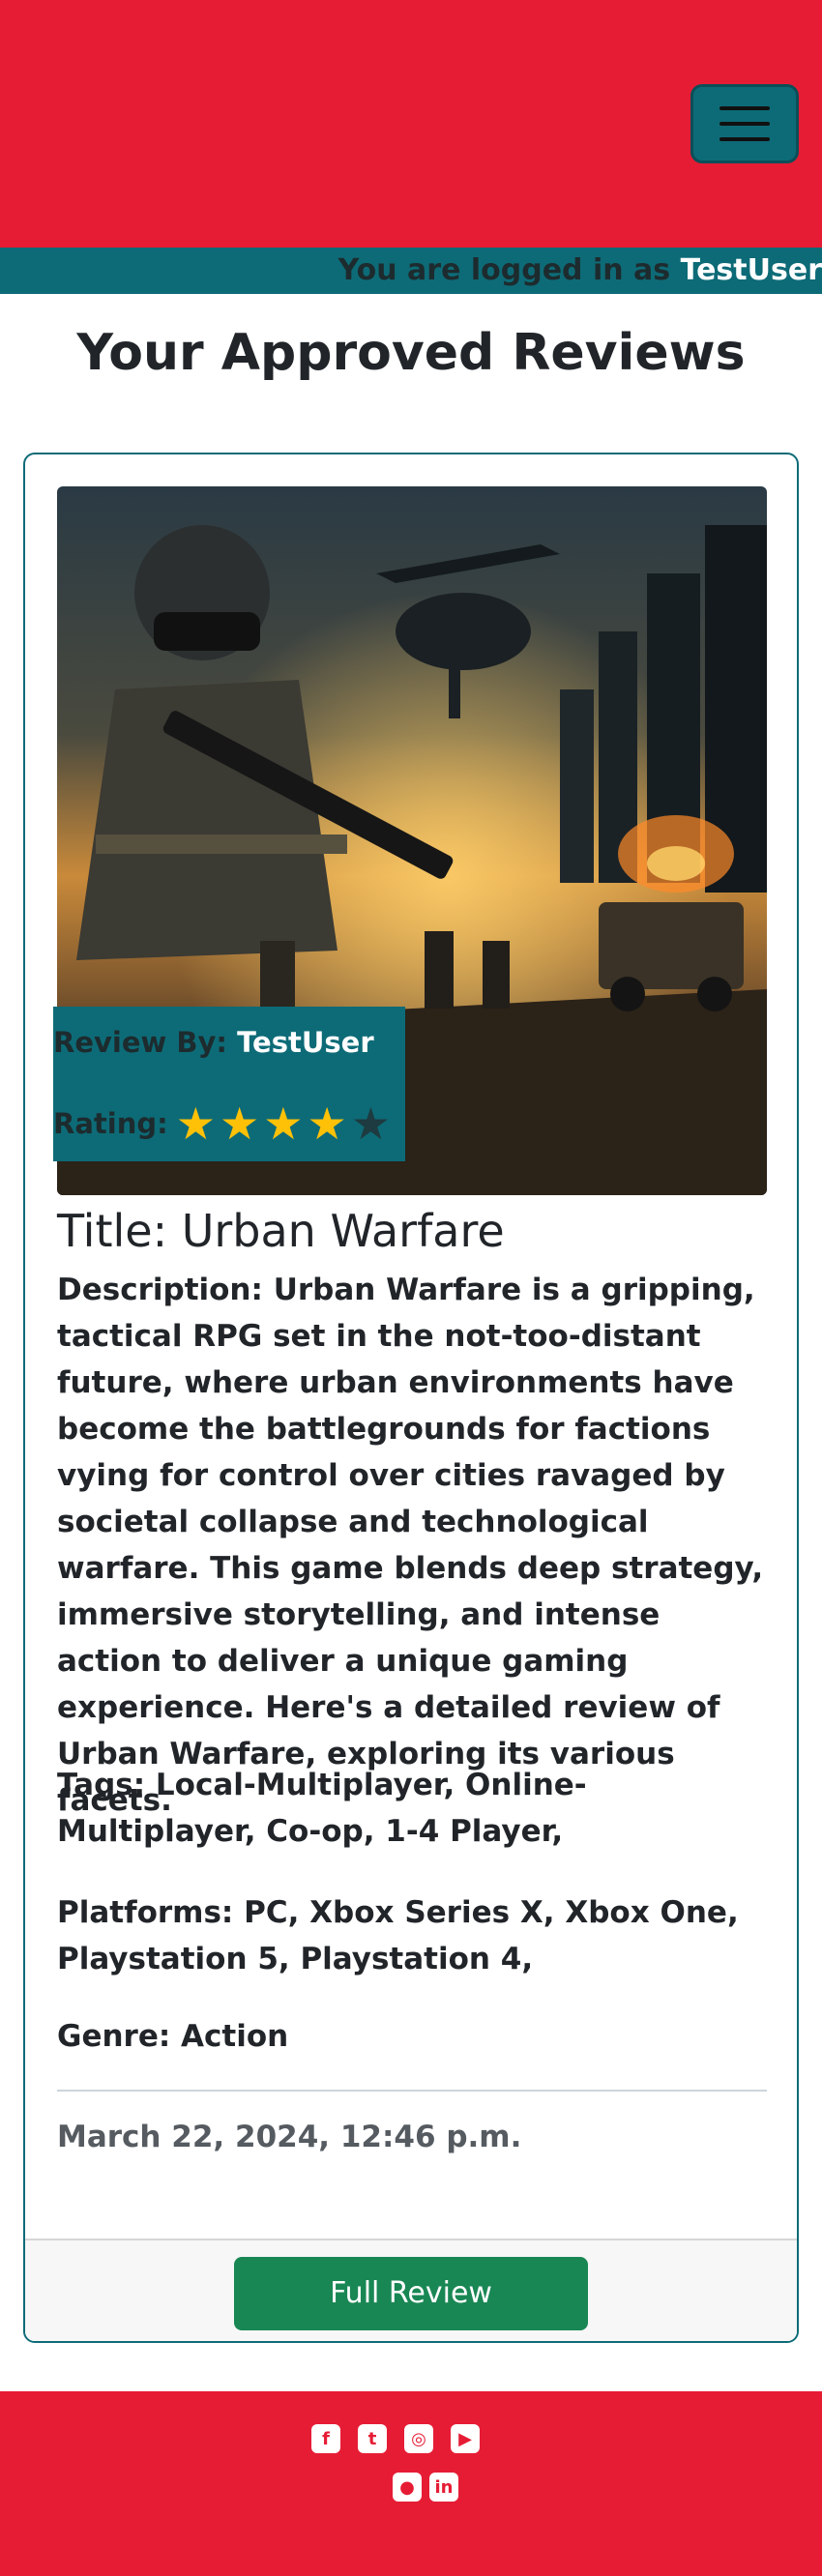 Image resolution: width=822 pixels, height=2576 pixels. I want to click on login-status: You are logged in as TestUser, so click(411, 271).